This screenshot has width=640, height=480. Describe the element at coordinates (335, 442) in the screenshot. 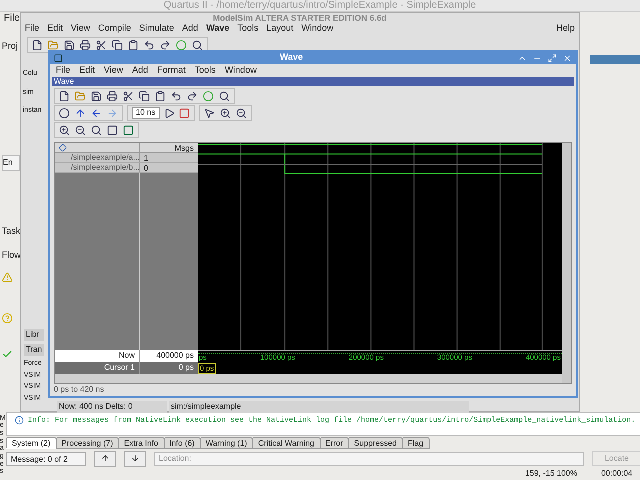

I see `message-tab: Error` at that location.